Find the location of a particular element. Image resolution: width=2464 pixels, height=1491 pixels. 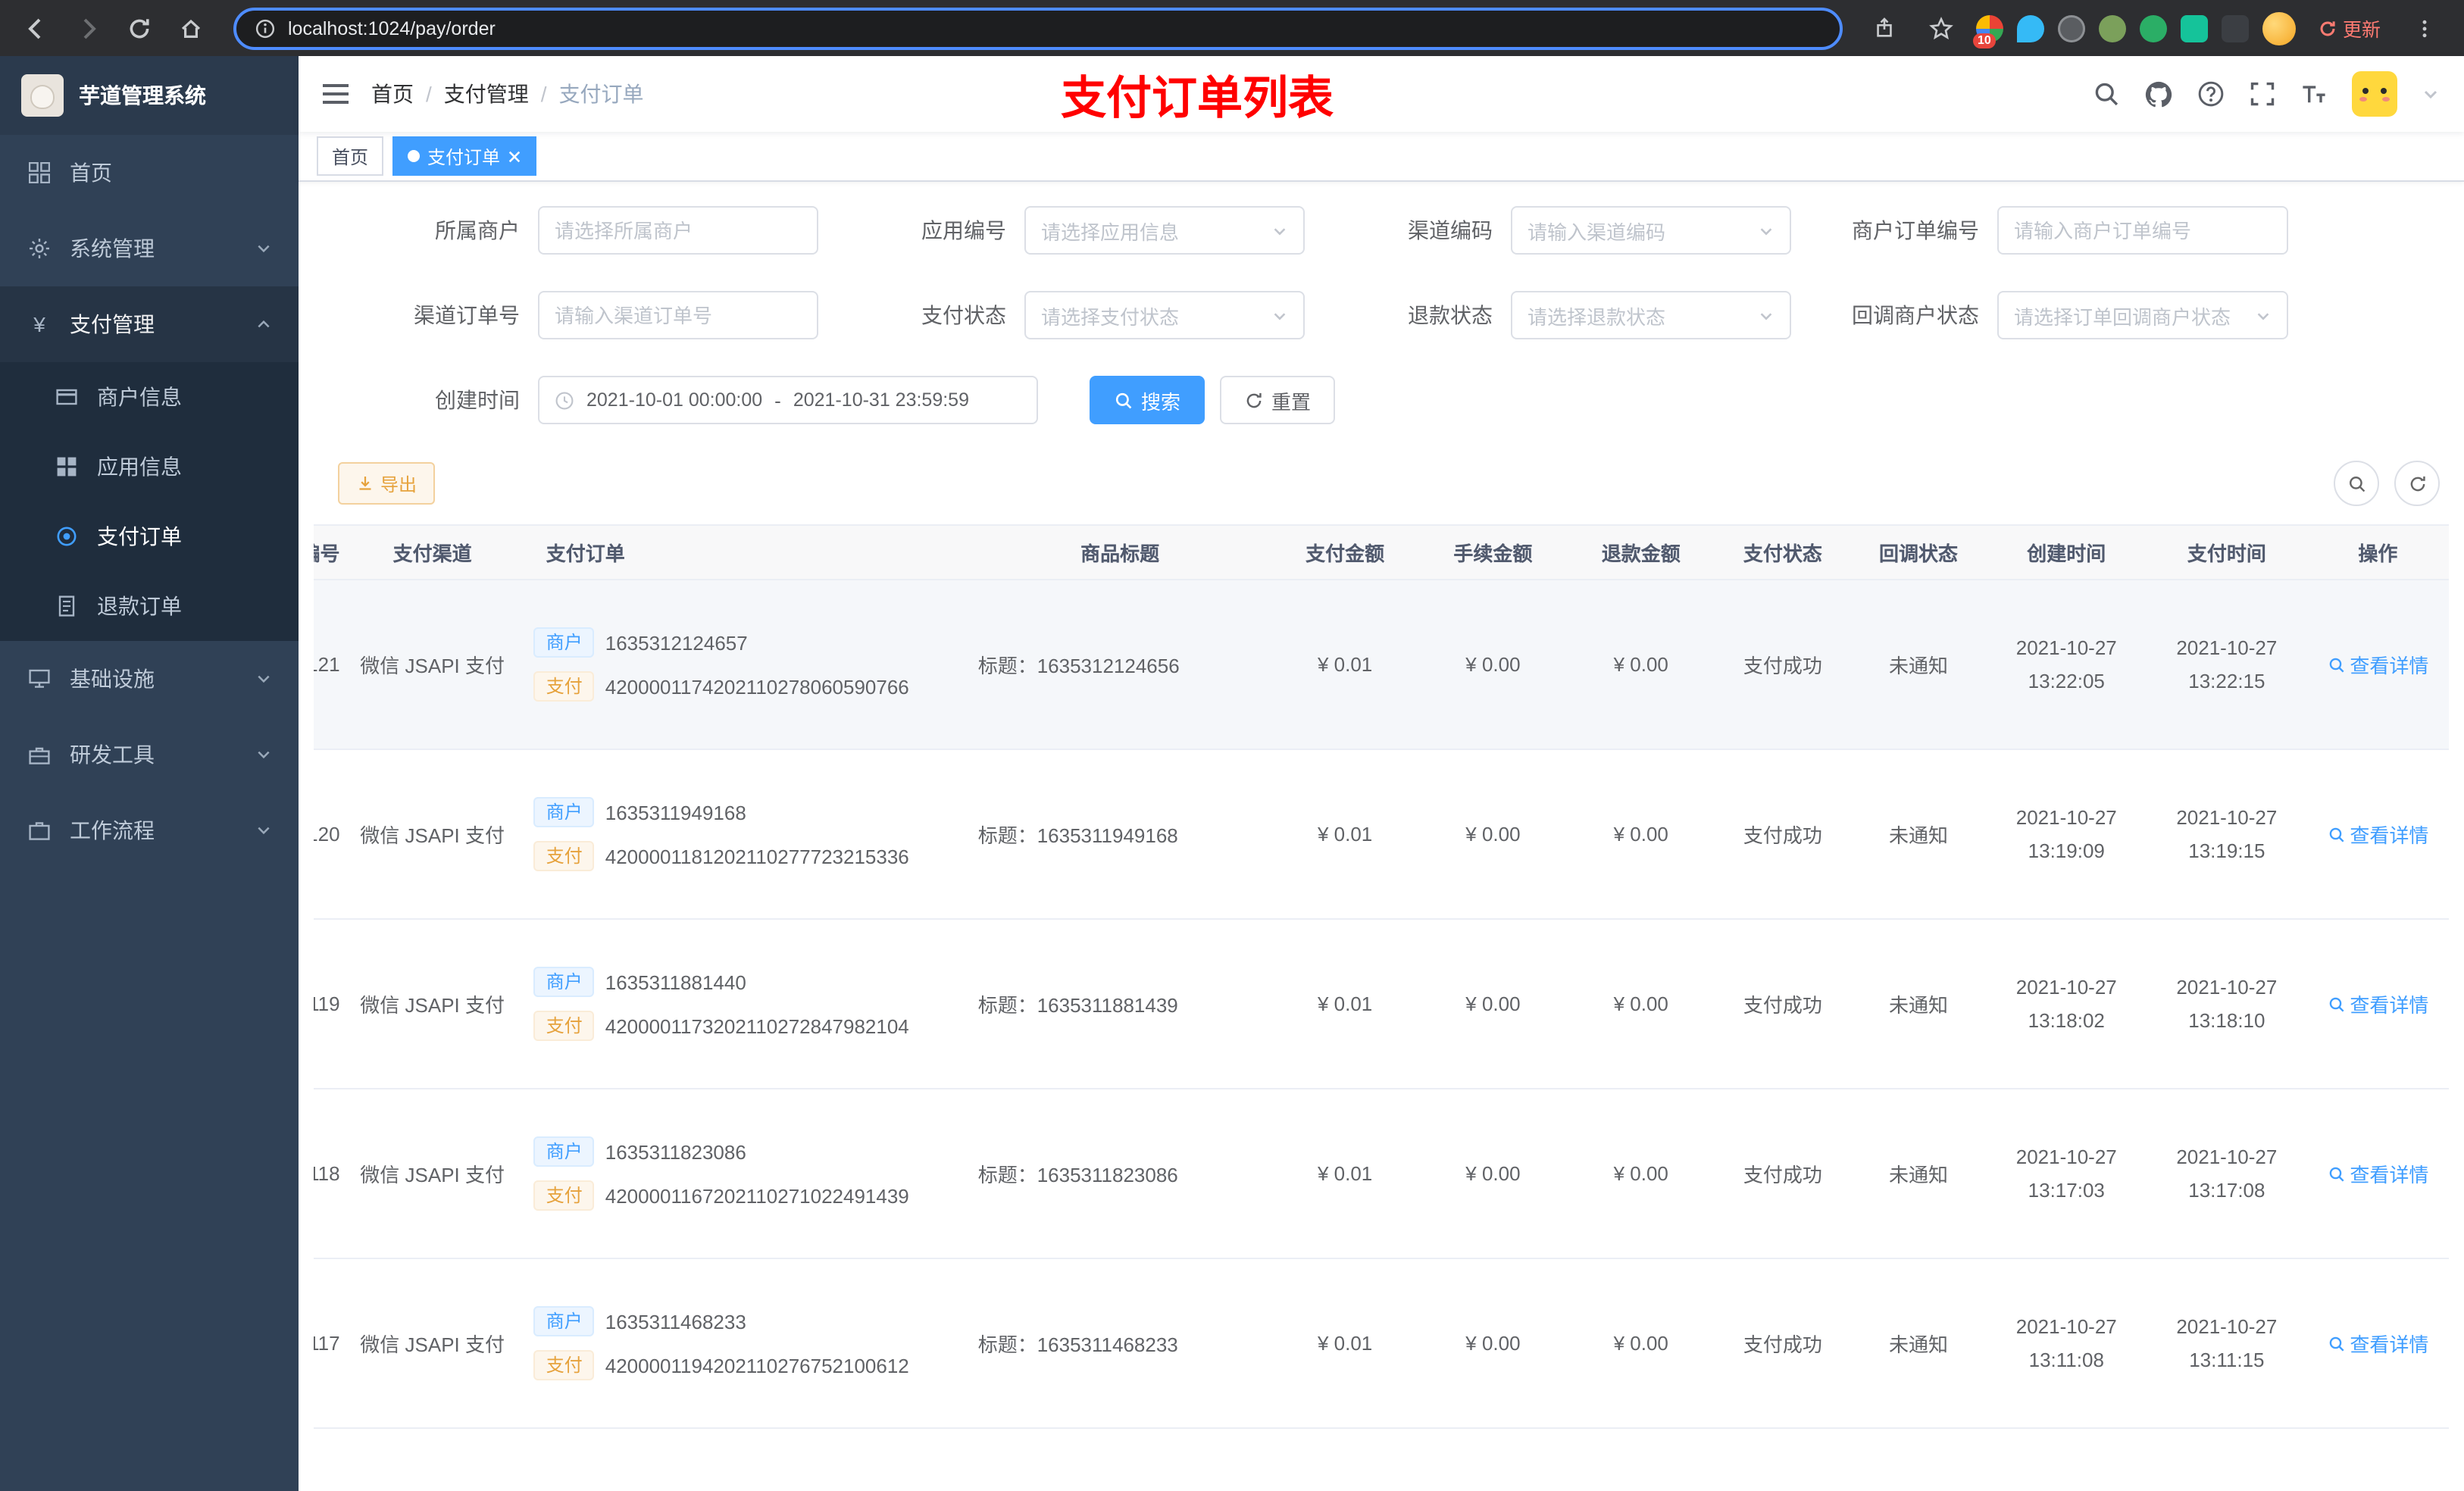

filter-label: 退款状态 is located at coordinates (1450, 315).